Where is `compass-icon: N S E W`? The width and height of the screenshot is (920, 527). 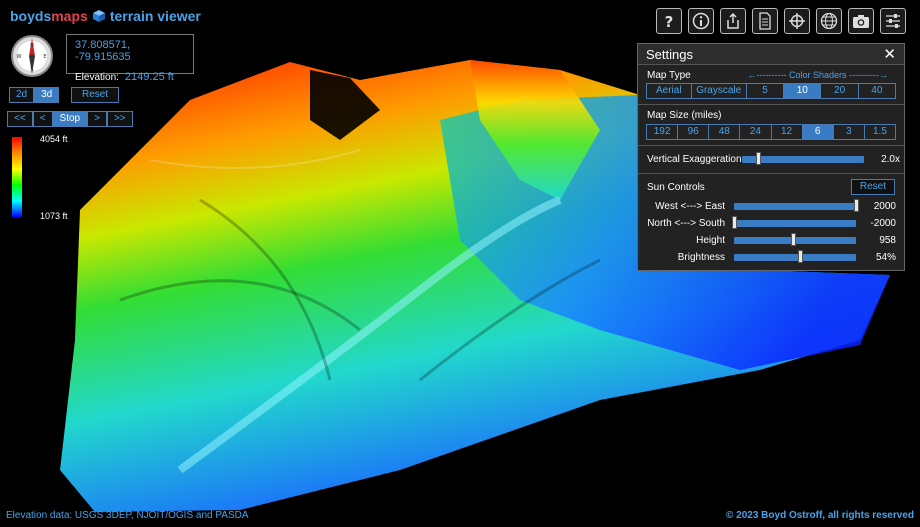 compass-icon: N S E W is located at coordinates (32, 56).